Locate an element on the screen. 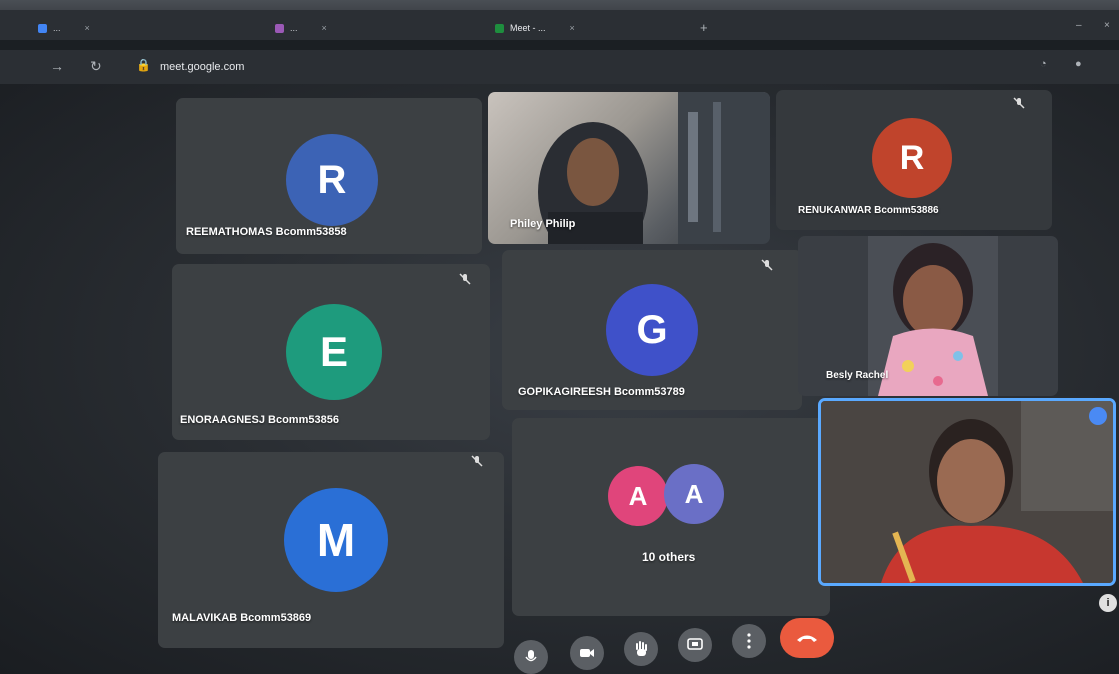 The height and width of the screenshot is (674, 1119). speaking-indicator-icon is located at coordinates (1098, 416).